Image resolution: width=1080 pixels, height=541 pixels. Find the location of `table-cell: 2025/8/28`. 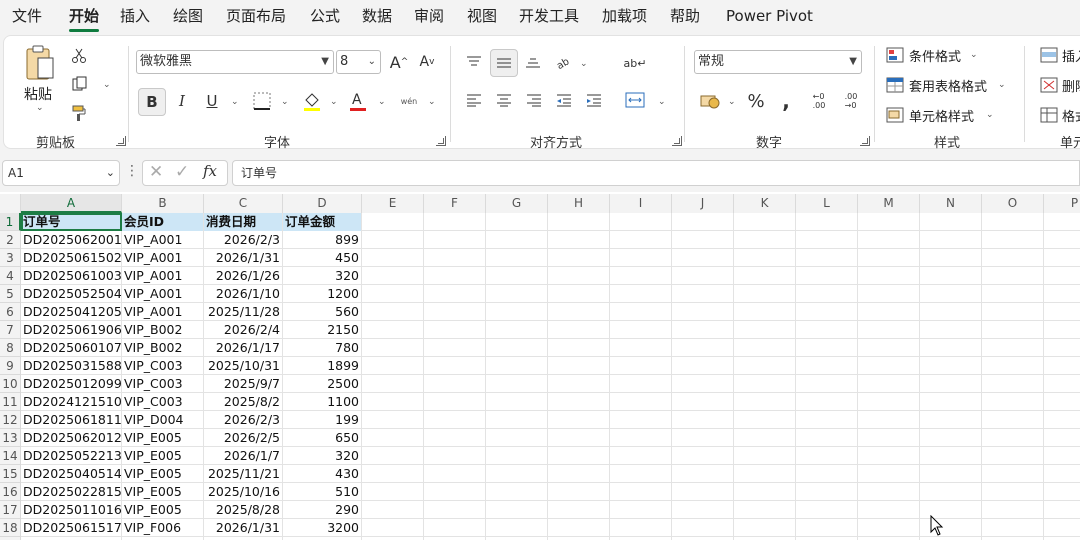

table-cell: 2025/8/28 is located at coordinates (243, 510).